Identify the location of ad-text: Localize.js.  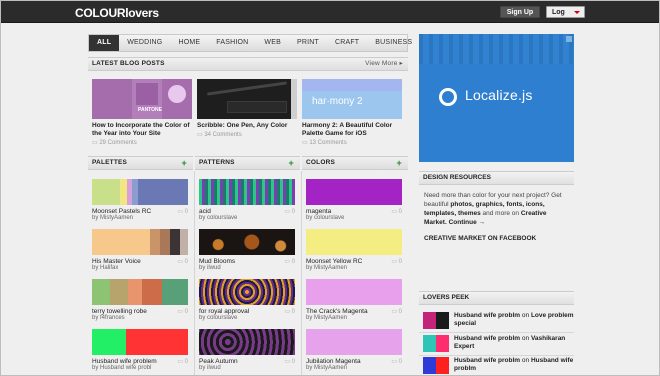
(499, 95).